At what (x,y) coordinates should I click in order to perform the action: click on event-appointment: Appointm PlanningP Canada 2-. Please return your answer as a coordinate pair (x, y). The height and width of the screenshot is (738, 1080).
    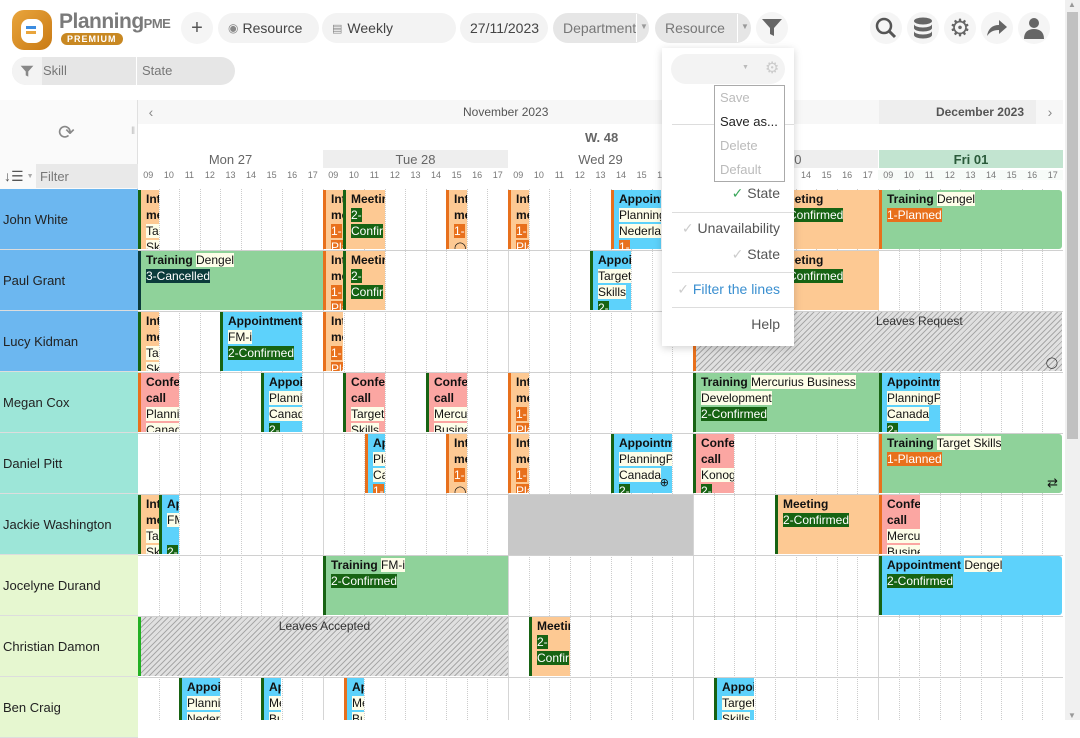
    Looking at the image, I should click on (909, 402).